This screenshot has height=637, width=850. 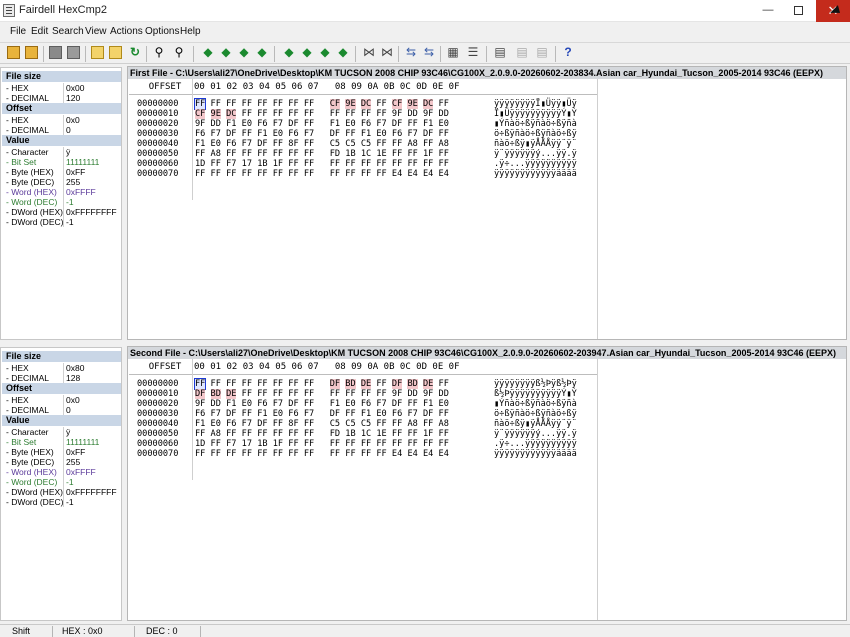 I want to click on open-icon, so click(x=13, y=52).